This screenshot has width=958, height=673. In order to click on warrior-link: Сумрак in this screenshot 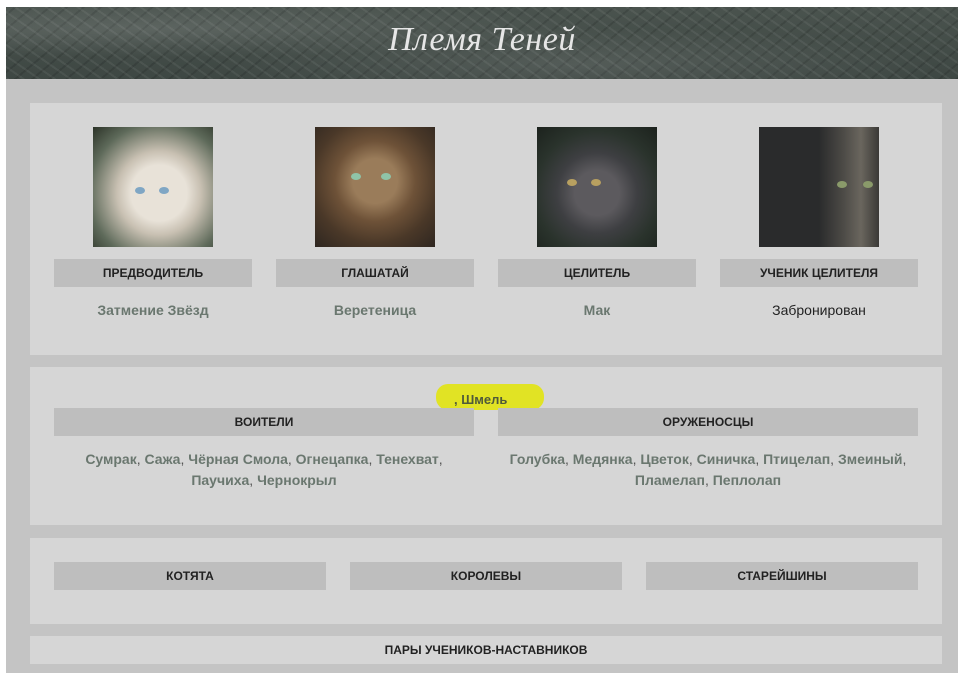, I will do `click(110, 459)`.